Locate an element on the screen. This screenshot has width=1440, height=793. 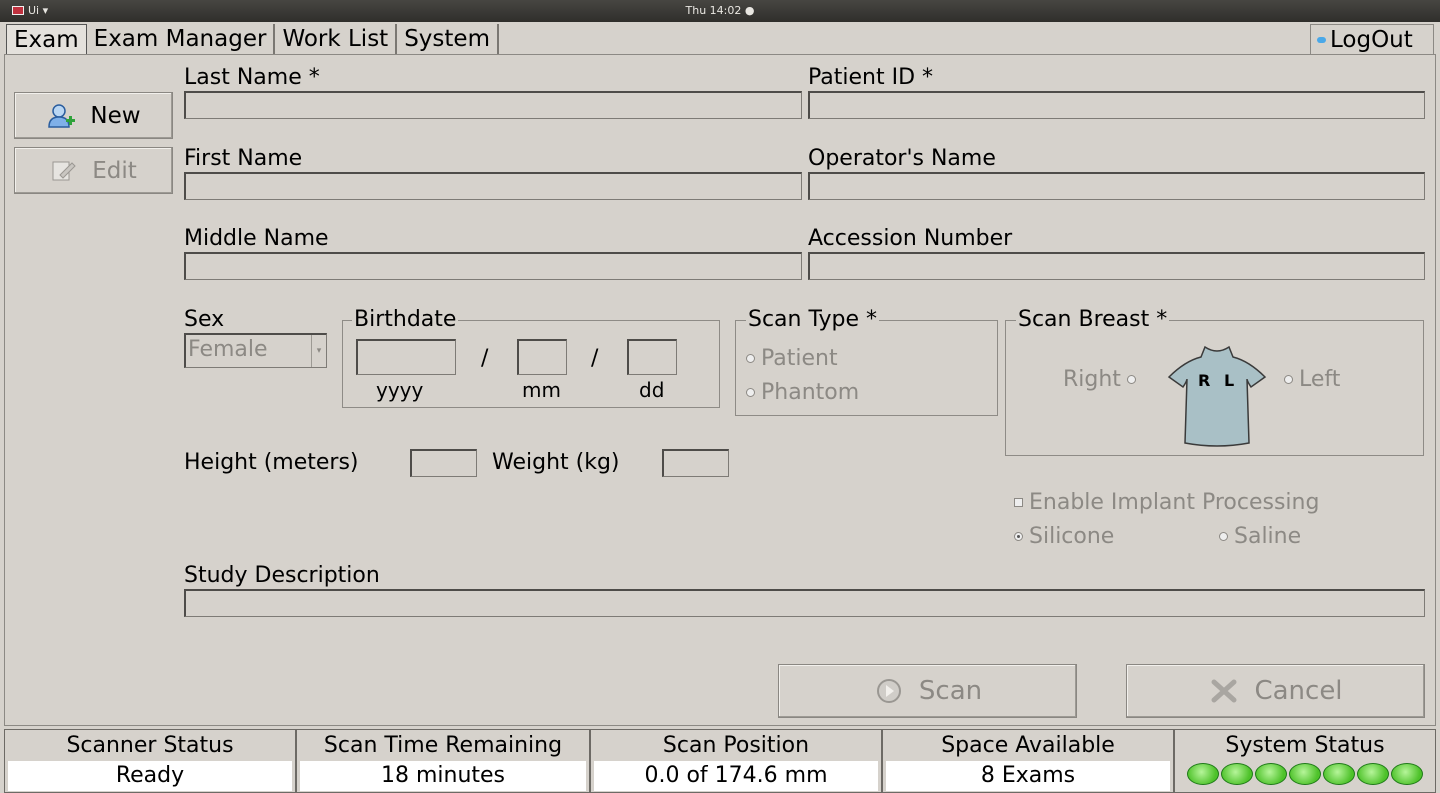
tab-exam: Exam is located at coordinates (46, 39).